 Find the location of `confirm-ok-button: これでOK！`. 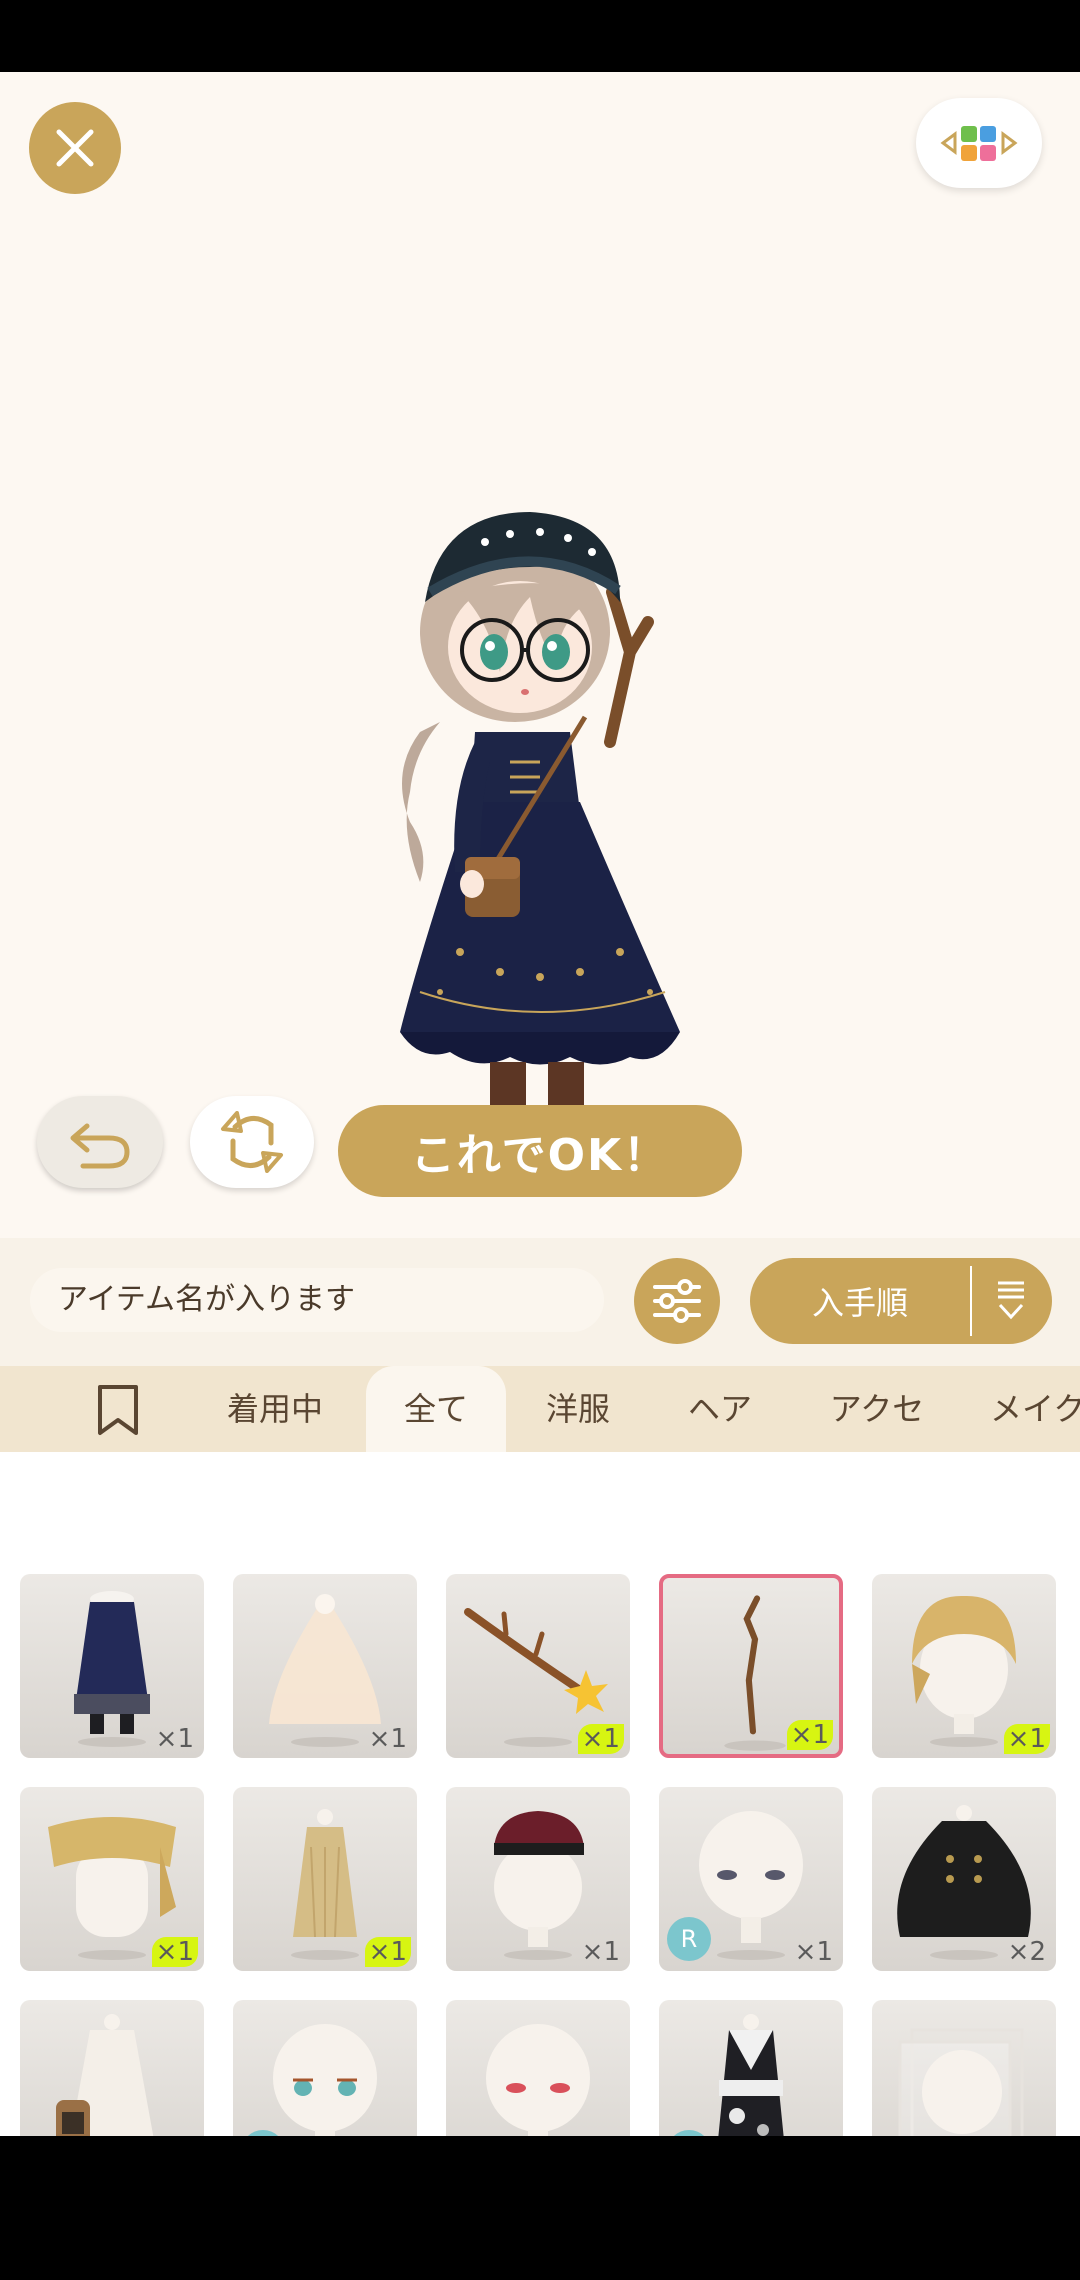

confirm-ok-button: これでOK！ is located at coordinates (540, 1151).